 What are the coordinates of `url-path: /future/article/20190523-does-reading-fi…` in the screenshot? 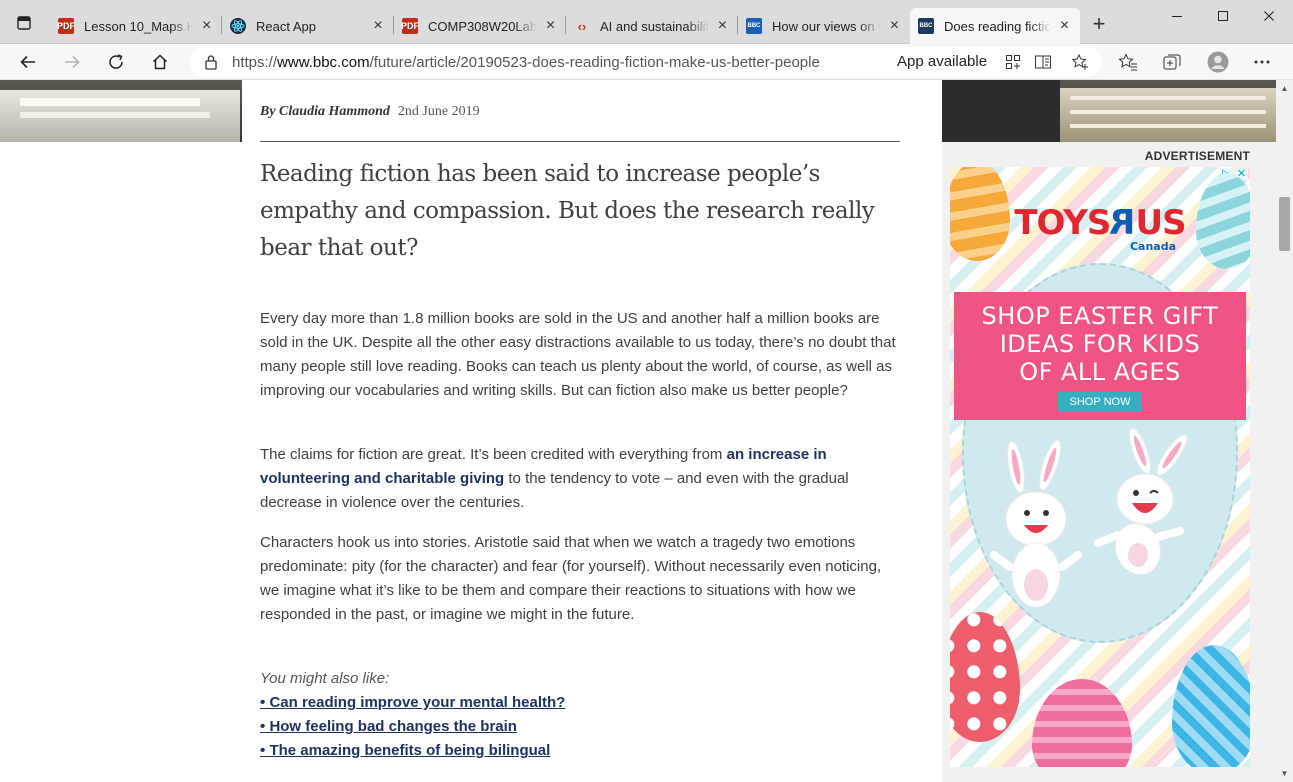 It's located at (594, 62).